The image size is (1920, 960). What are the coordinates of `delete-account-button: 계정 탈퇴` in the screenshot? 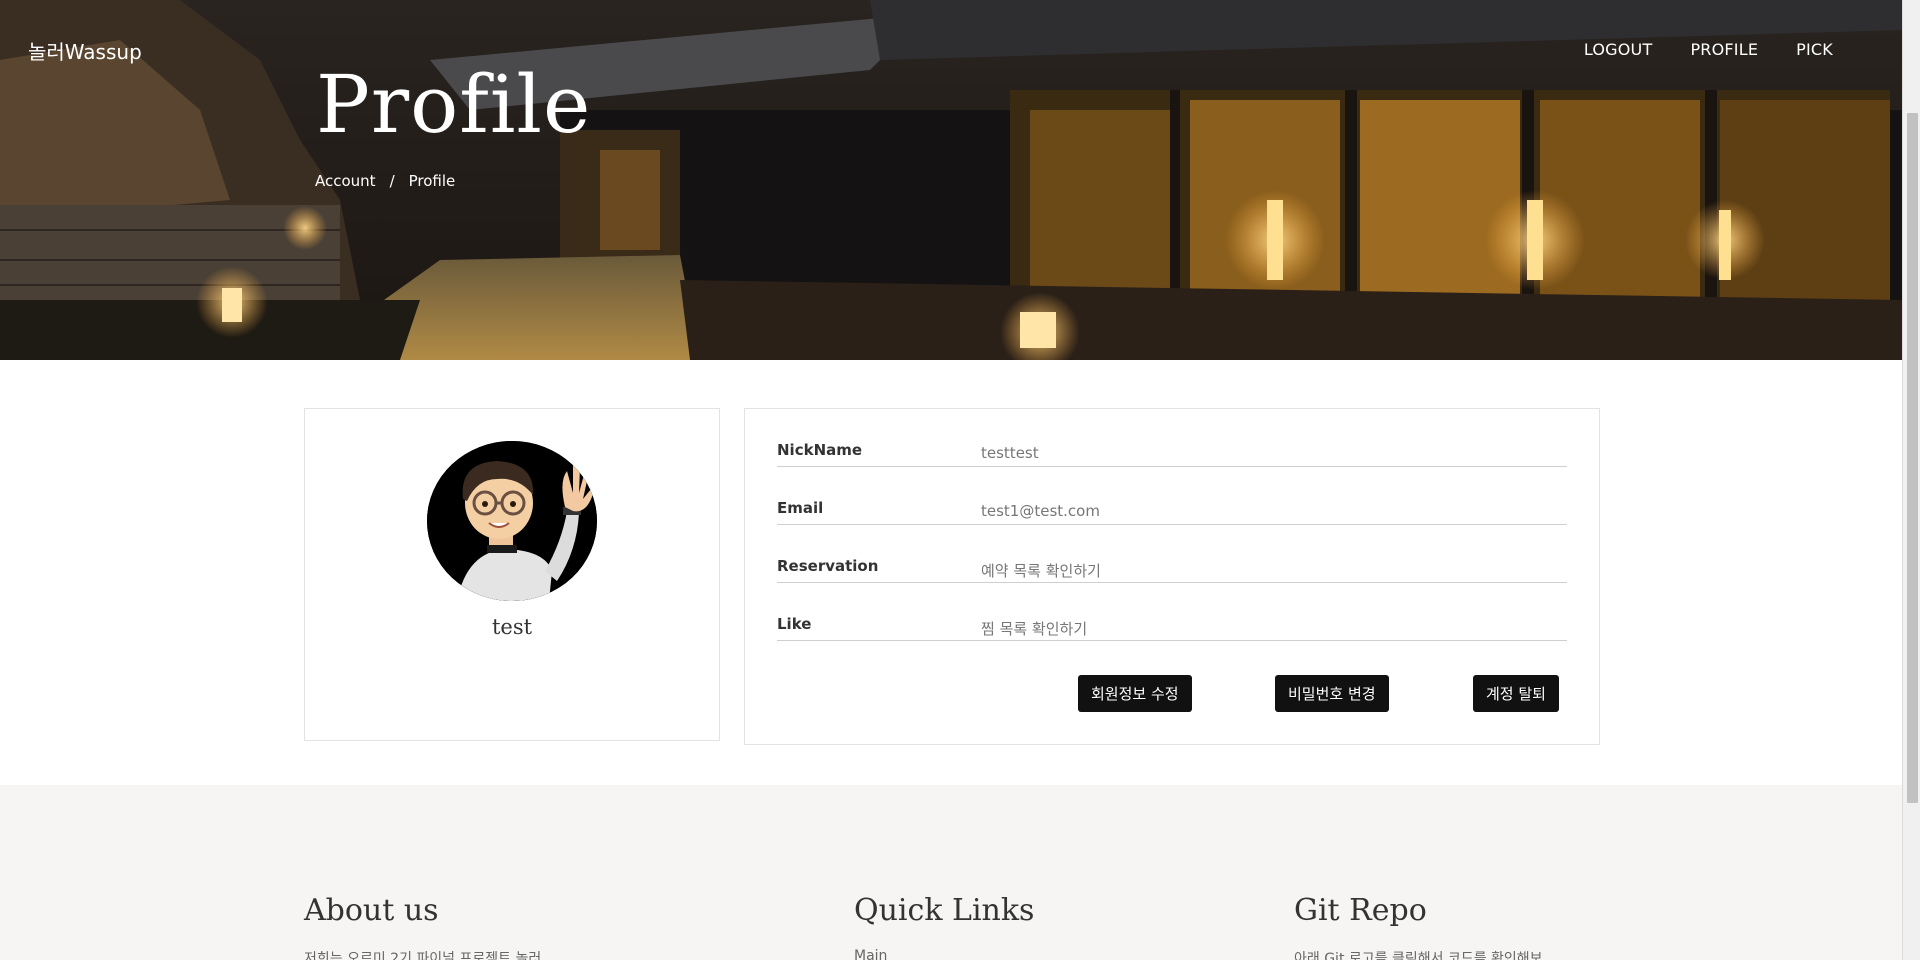 It's located at (1516, 693).